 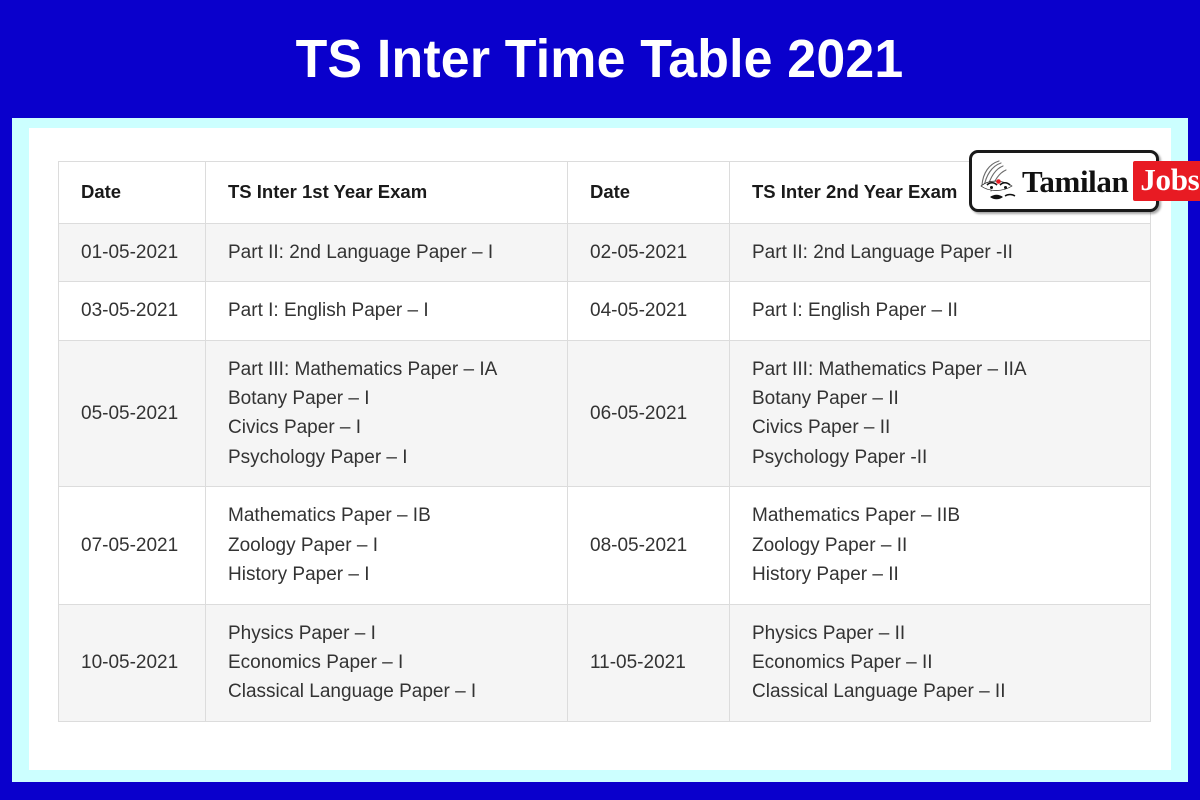 I want to click on exam-paper-line: Part I: English Paper – II, so click(x=855, y=311).